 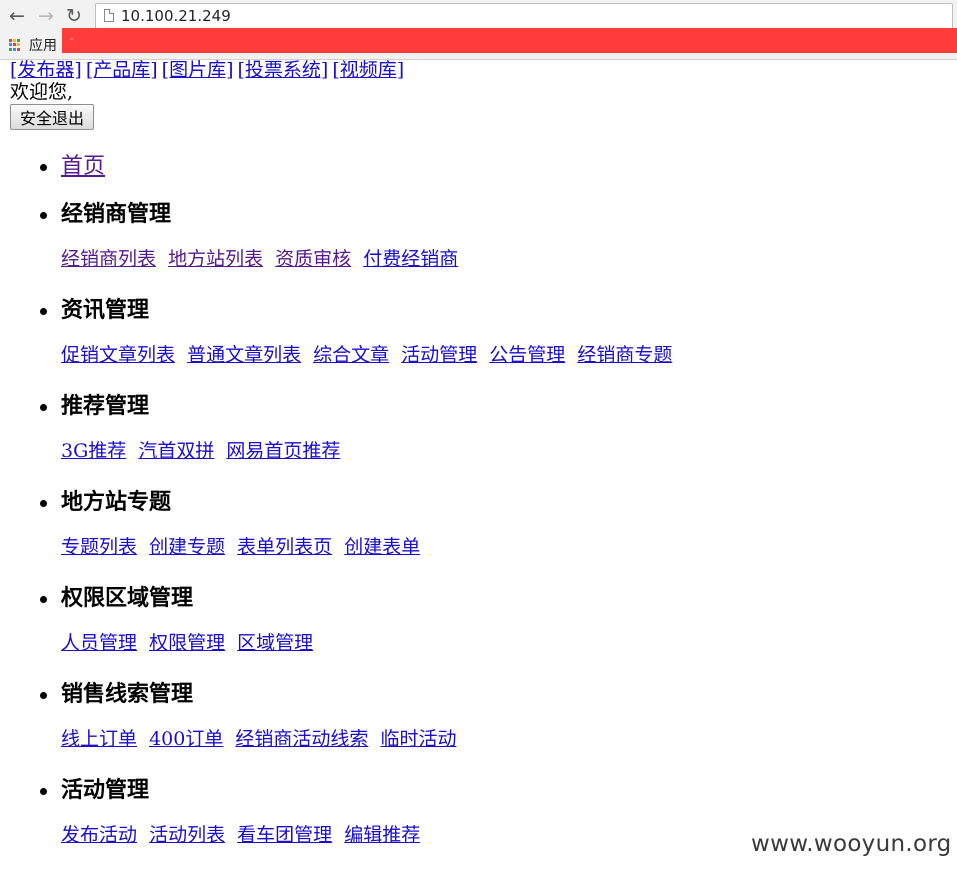 I want to click on link-car-viewing-group: 看车团管理, so click(x=284, y=835).